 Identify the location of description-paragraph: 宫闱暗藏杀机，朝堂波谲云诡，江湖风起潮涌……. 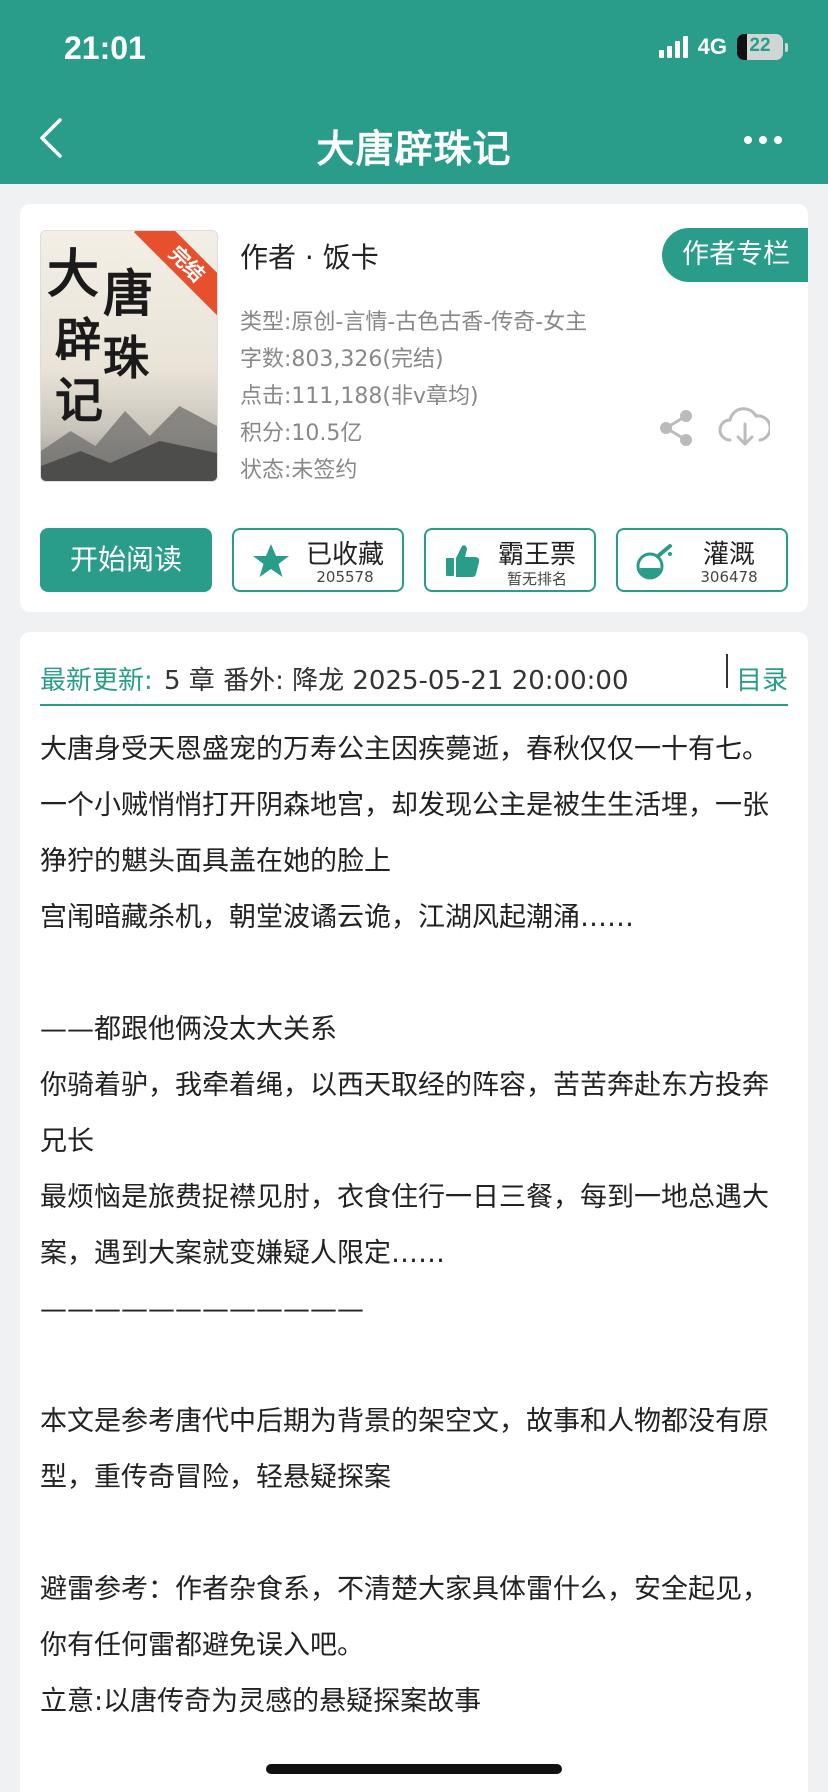
(337, 917).